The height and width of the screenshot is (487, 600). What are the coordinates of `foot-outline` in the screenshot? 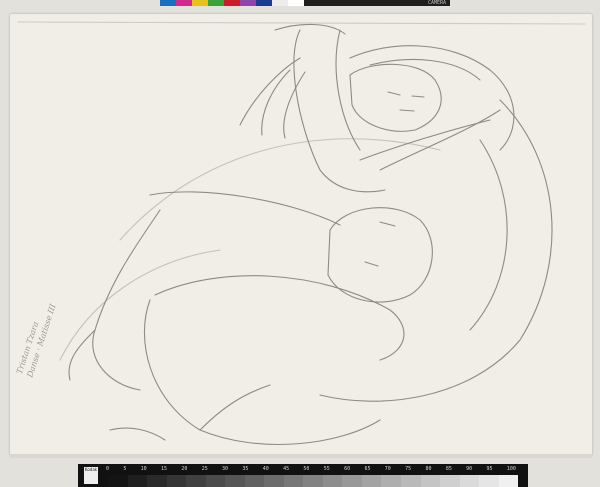 It's located at (137, 434).